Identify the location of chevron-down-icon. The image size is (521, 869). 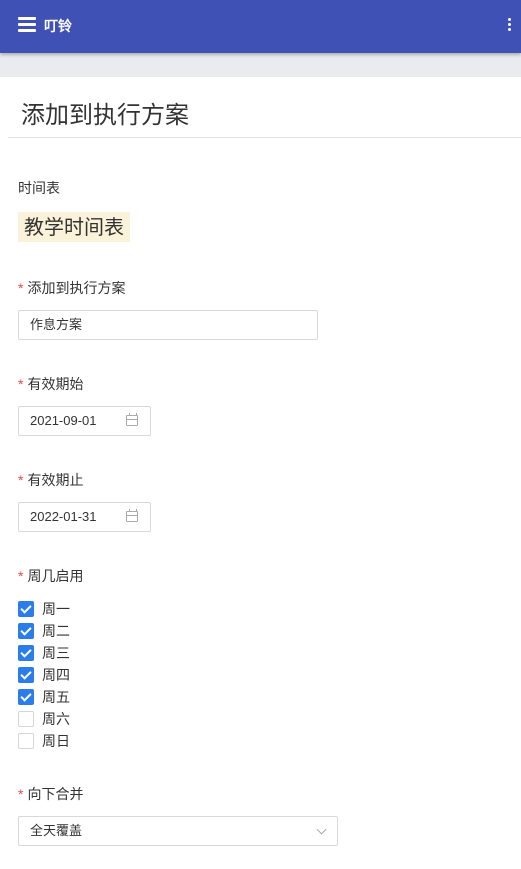
(321, 829).